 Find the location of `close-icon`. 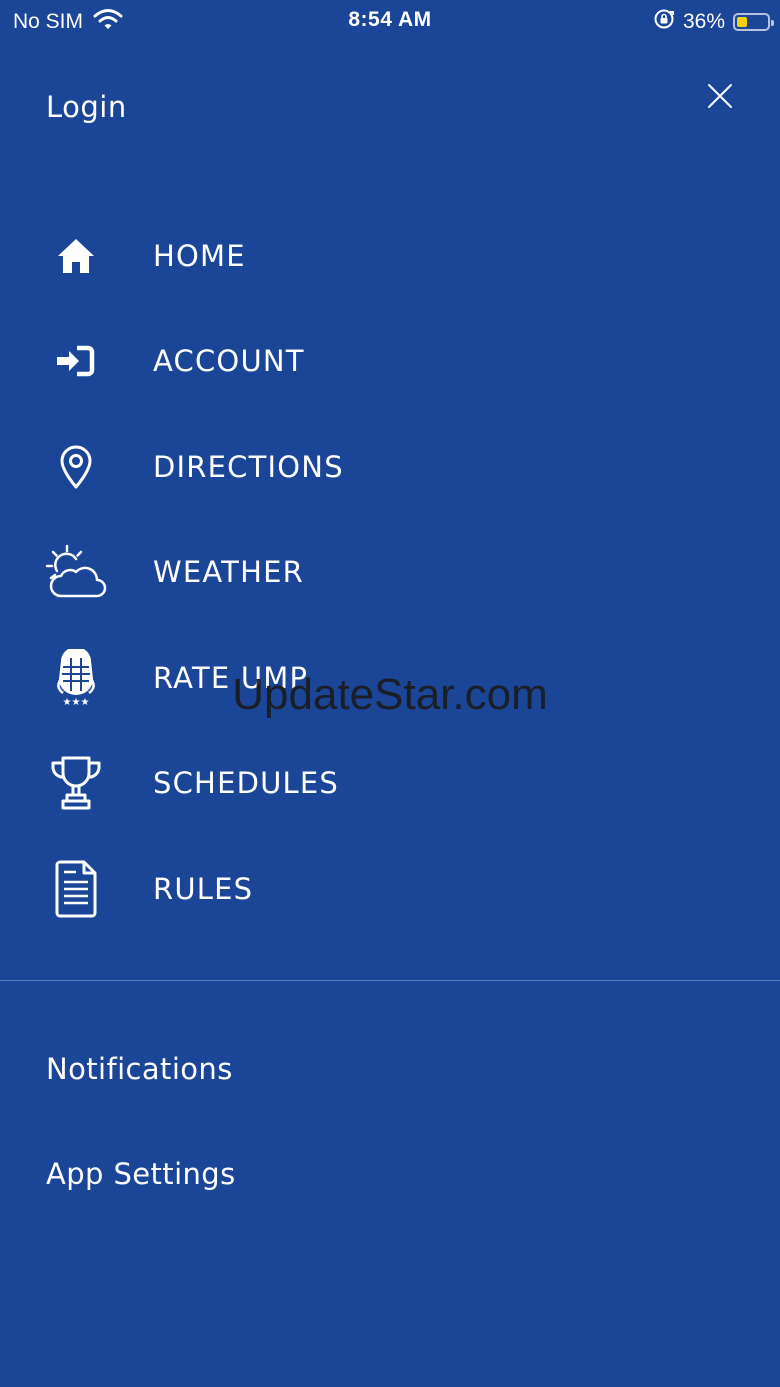

close-icon is located at coordinates (720, 96).